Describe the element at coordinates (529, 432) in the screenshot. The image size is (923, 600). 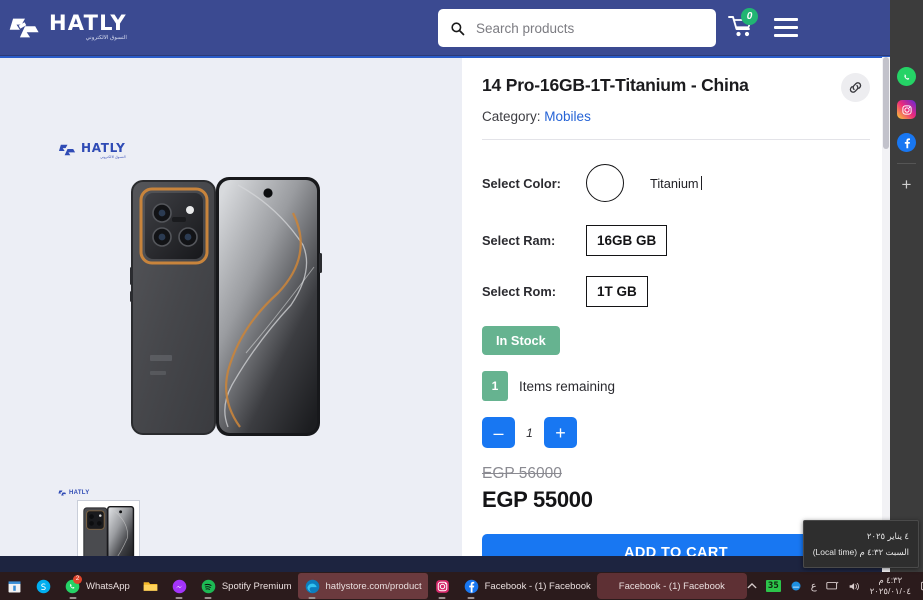
I see `quantity-value: 1` at that location.